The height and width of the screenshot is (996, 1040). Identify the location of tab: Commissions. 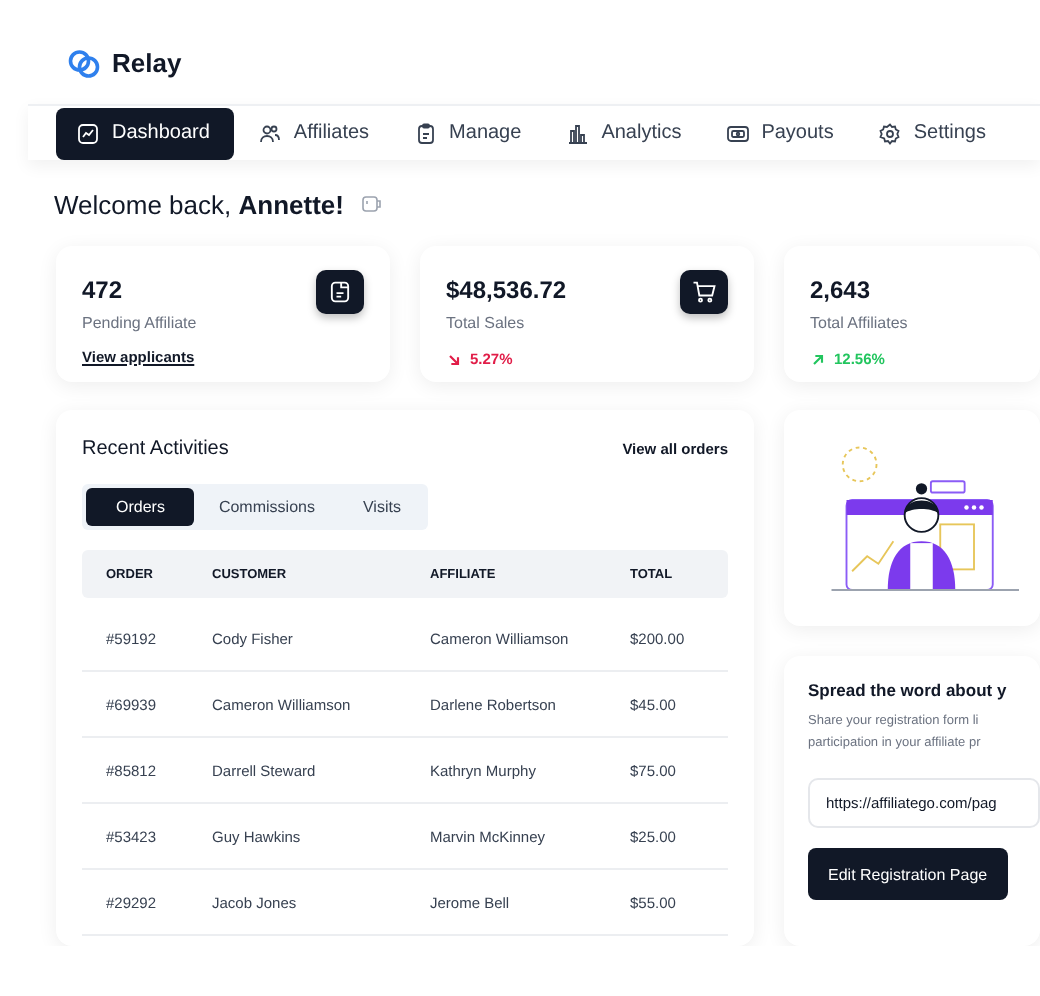
(266, 507).